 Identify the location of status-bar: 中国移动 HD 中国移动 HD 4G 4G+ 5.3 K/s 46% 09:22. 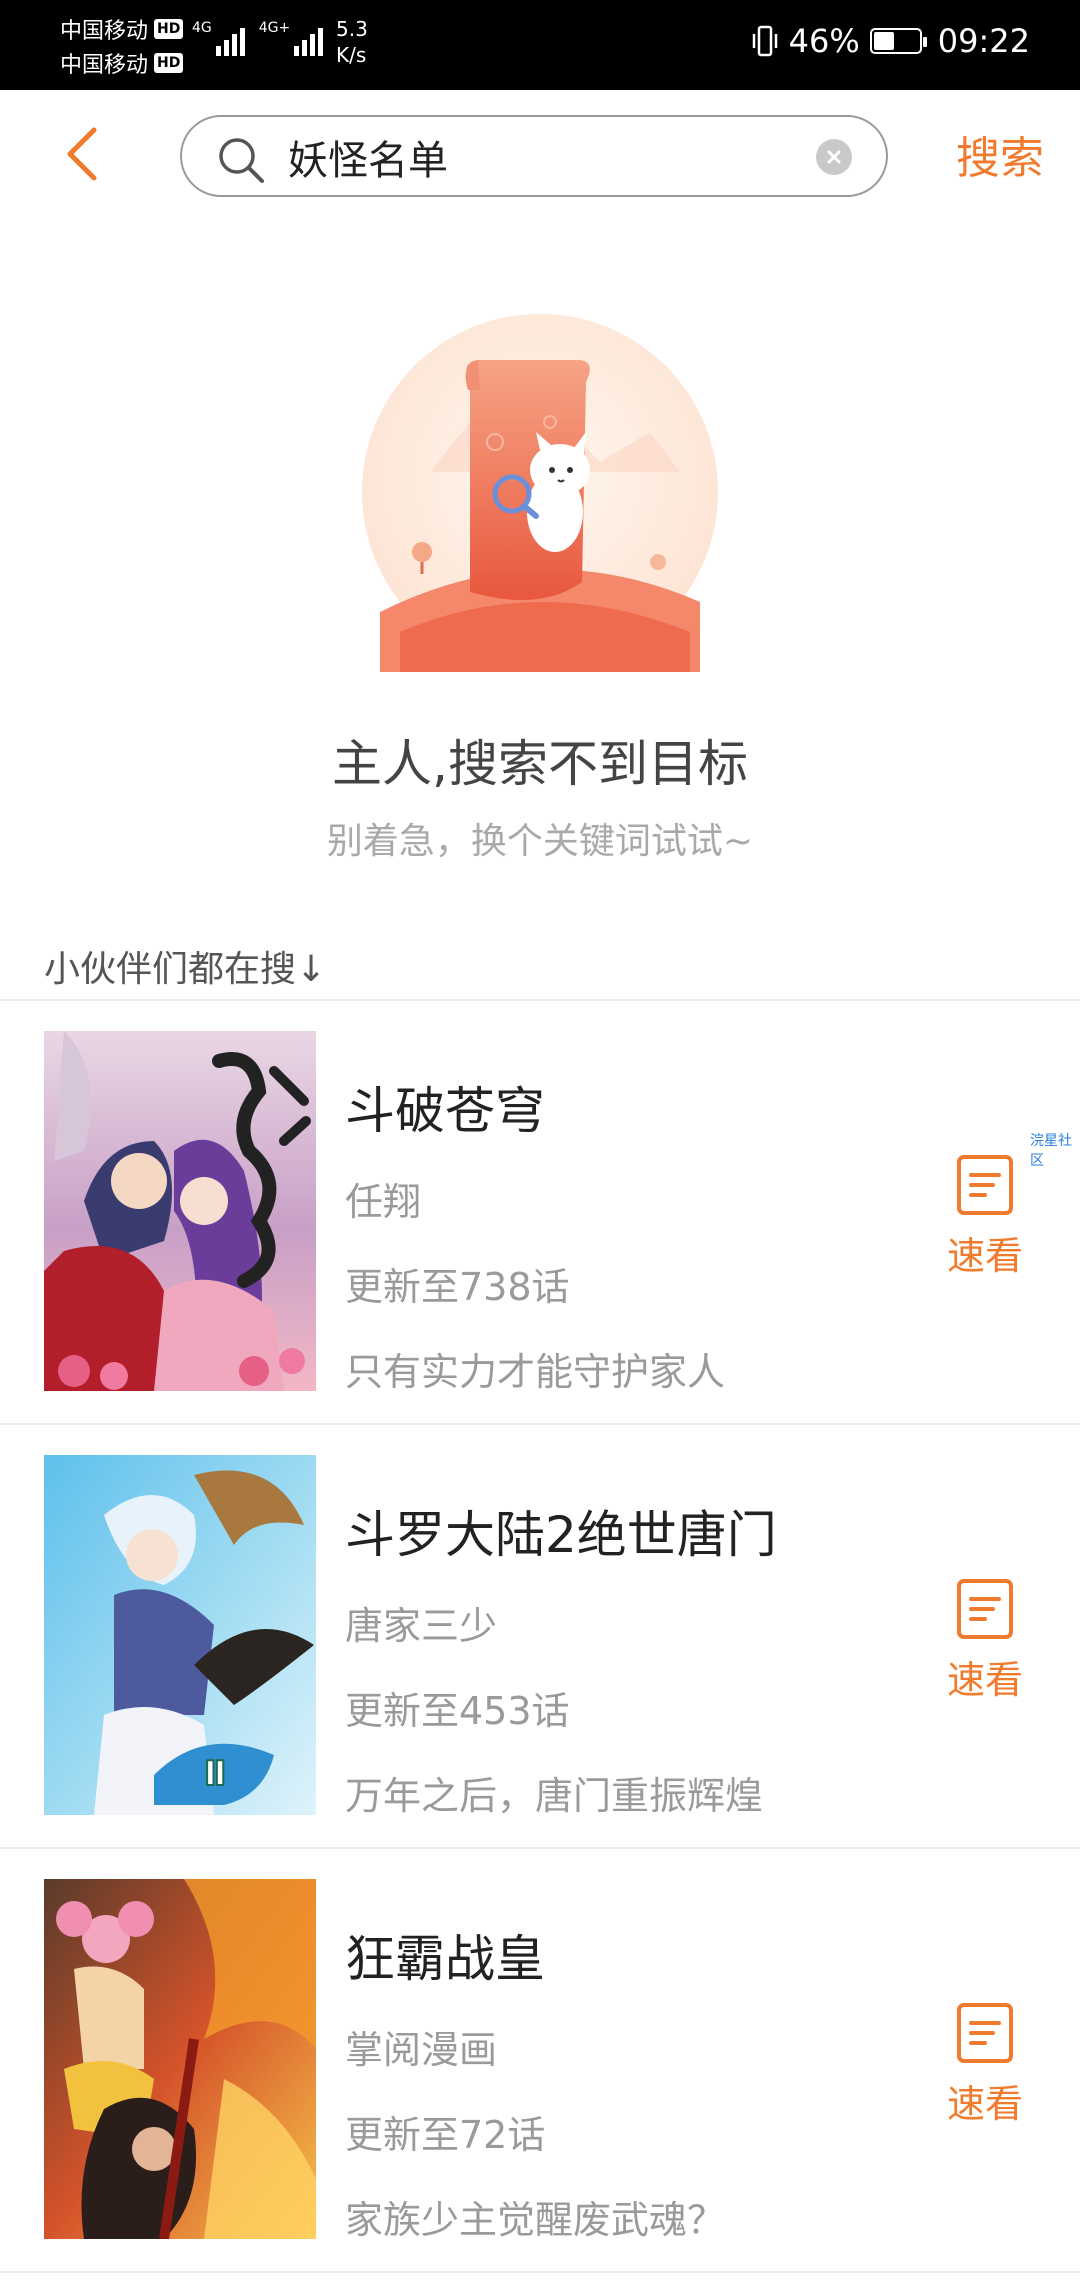
(540, 45).